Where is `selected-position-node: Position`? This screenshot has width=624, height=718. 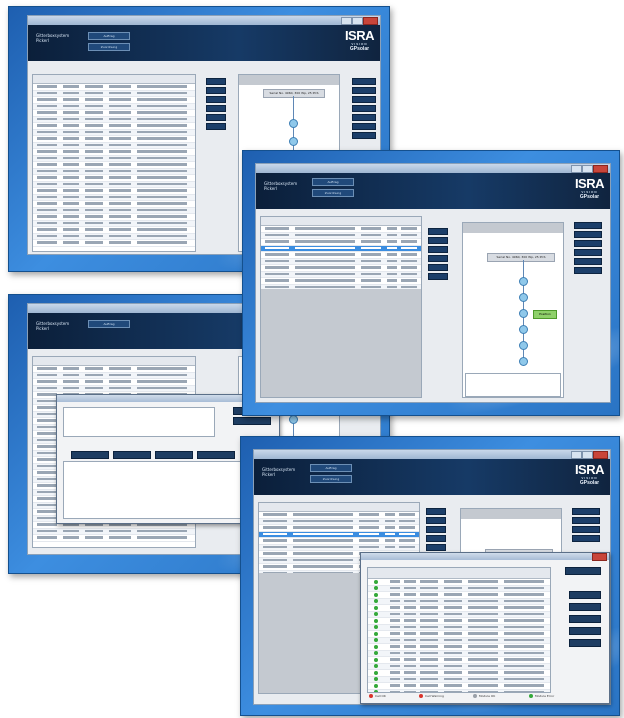
selected-position-node: Position is located at coordinates (545, 314).